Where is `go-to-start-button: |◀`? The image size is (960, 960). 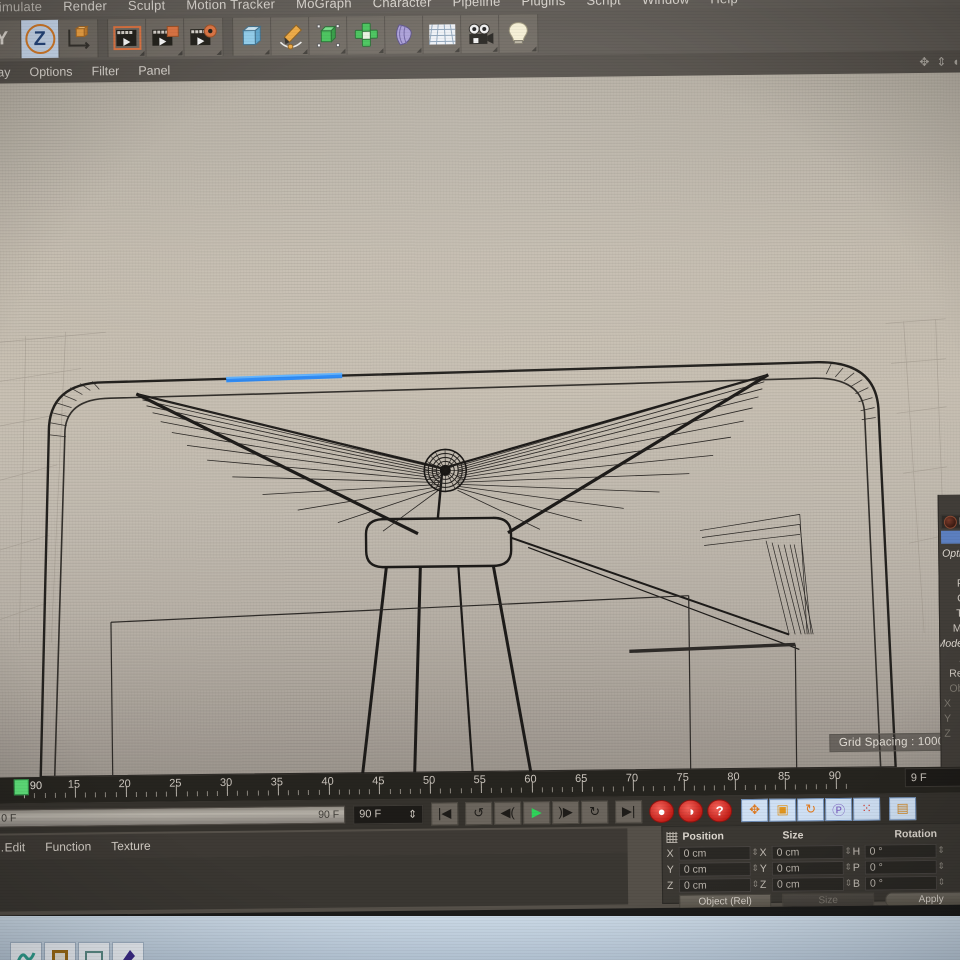 go-to-start-button: |◀ is located at coordinates (445, 813).